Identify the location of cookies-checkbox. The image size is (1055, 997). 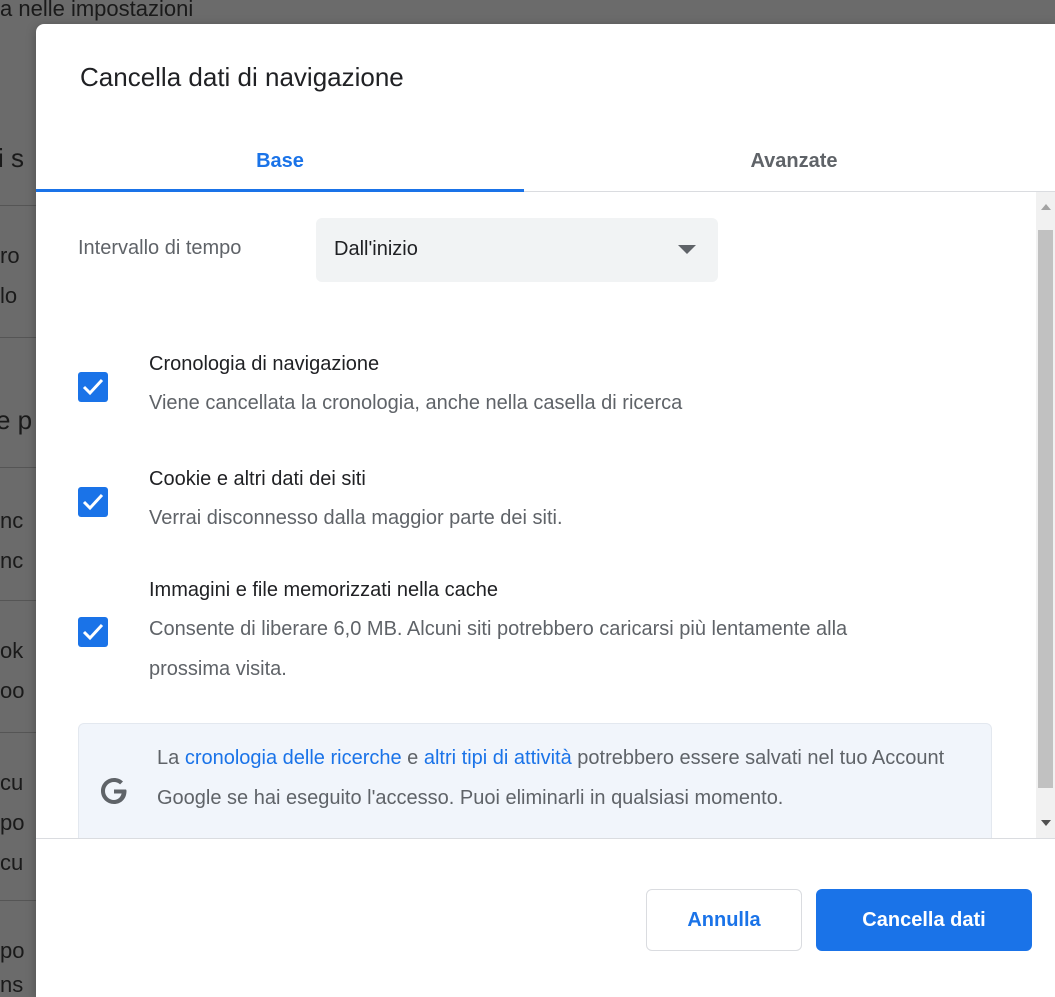
(93, 502).